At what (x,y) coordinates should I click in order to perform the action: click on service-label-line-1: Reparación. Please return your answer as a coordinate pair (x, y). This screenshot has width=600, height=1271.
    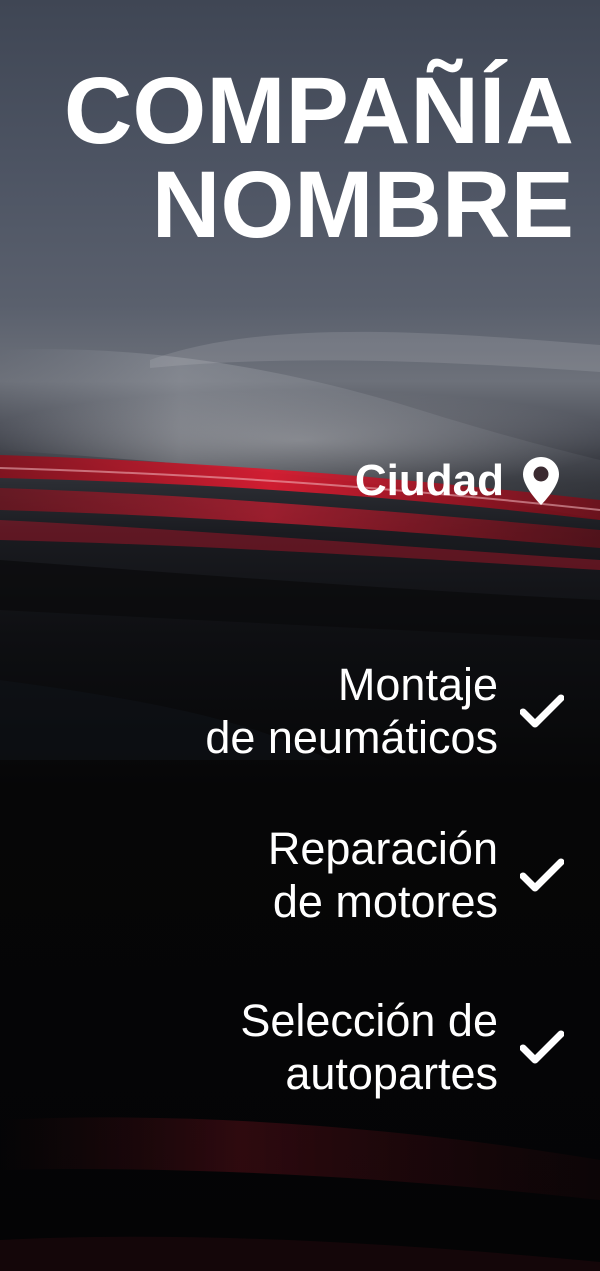
    Looking at the image, I should click on (382, 848).